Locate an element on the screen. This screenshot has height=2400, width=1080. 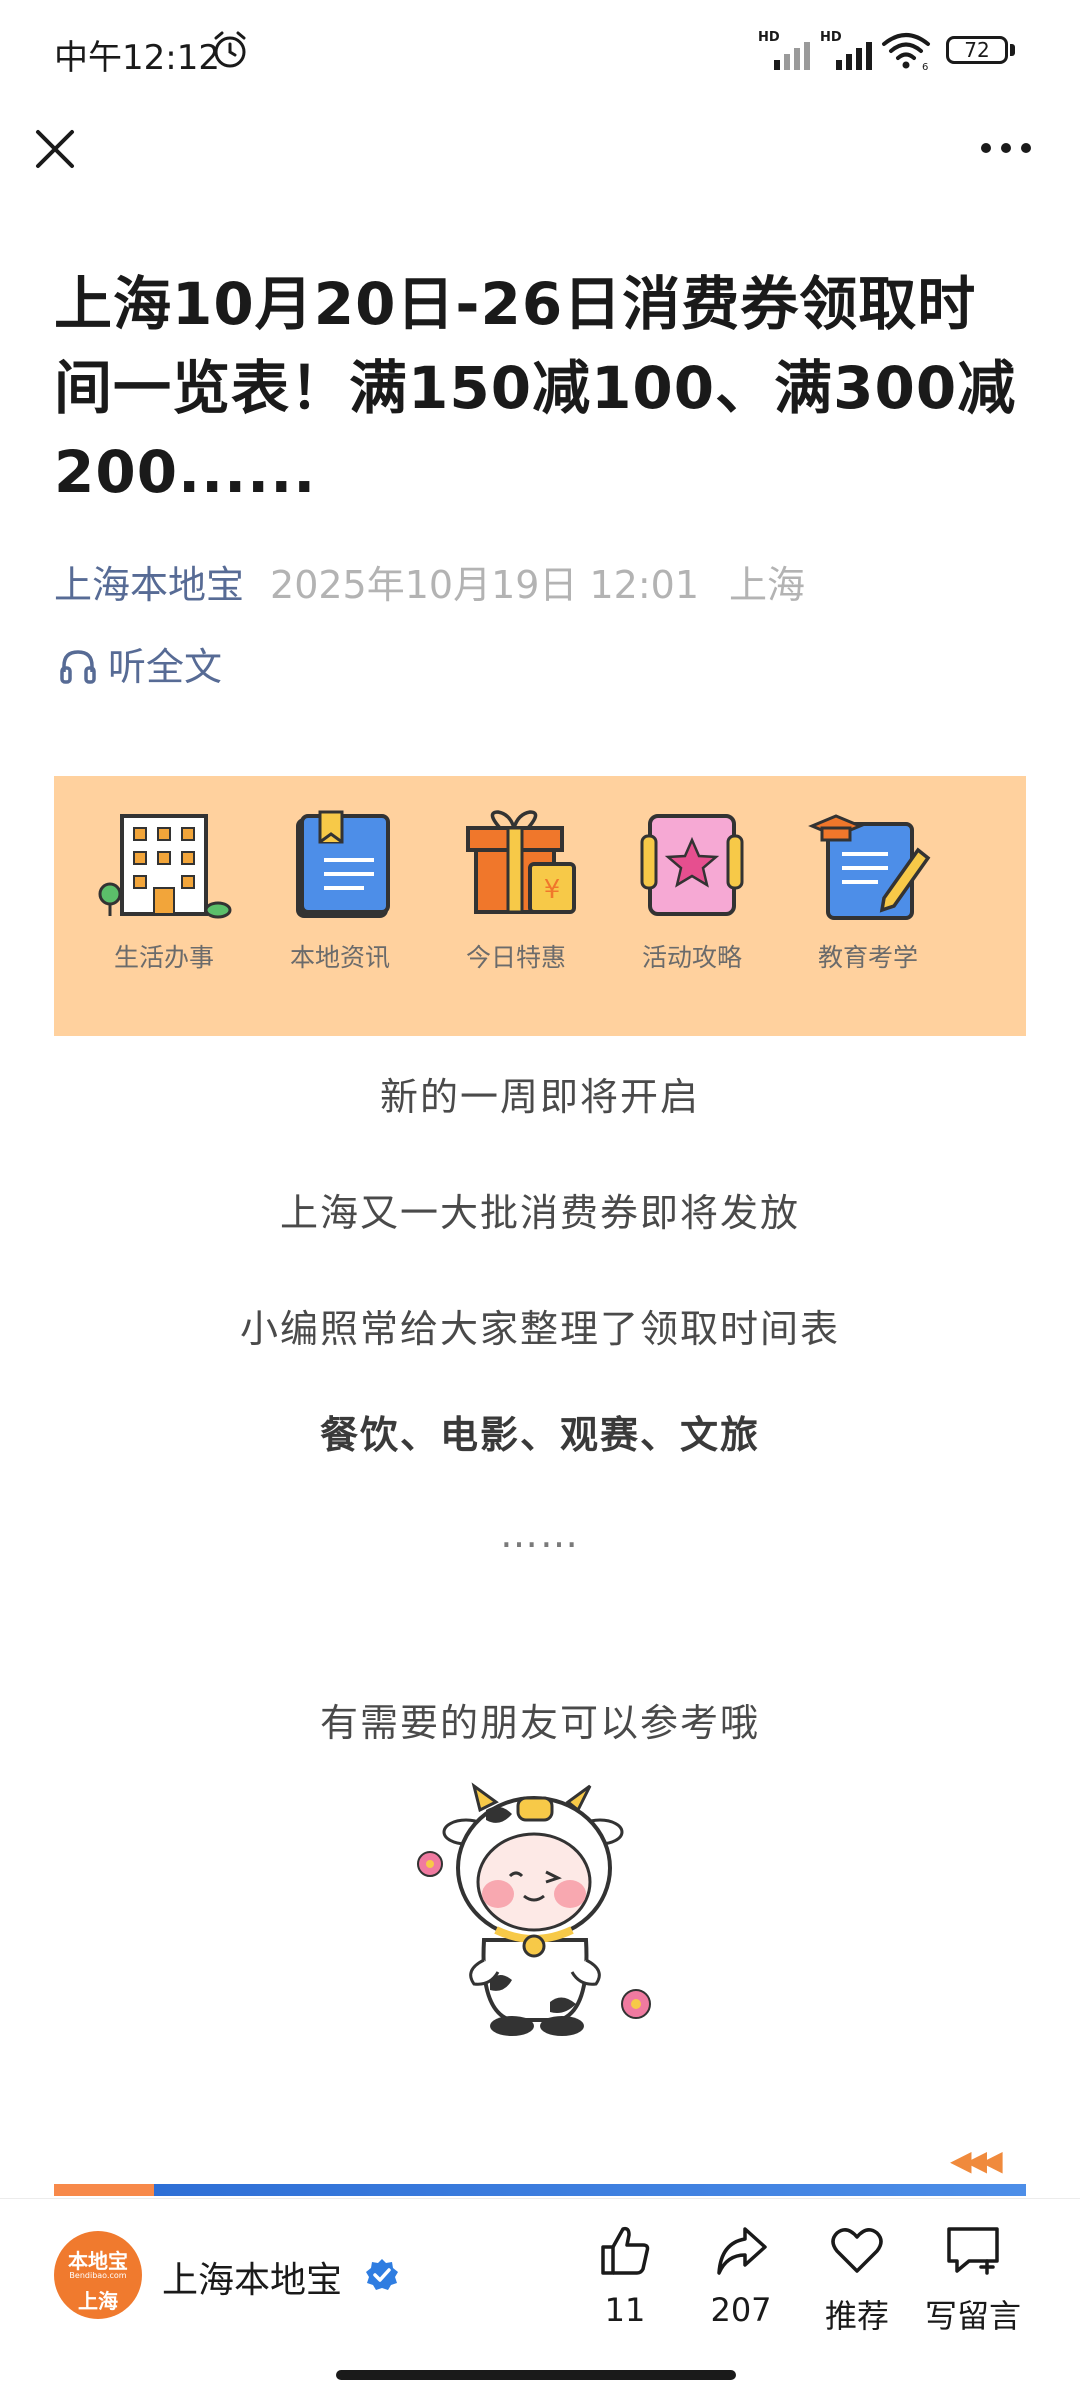
status-time: 中午12:12 is located at coordinates (137, 58).